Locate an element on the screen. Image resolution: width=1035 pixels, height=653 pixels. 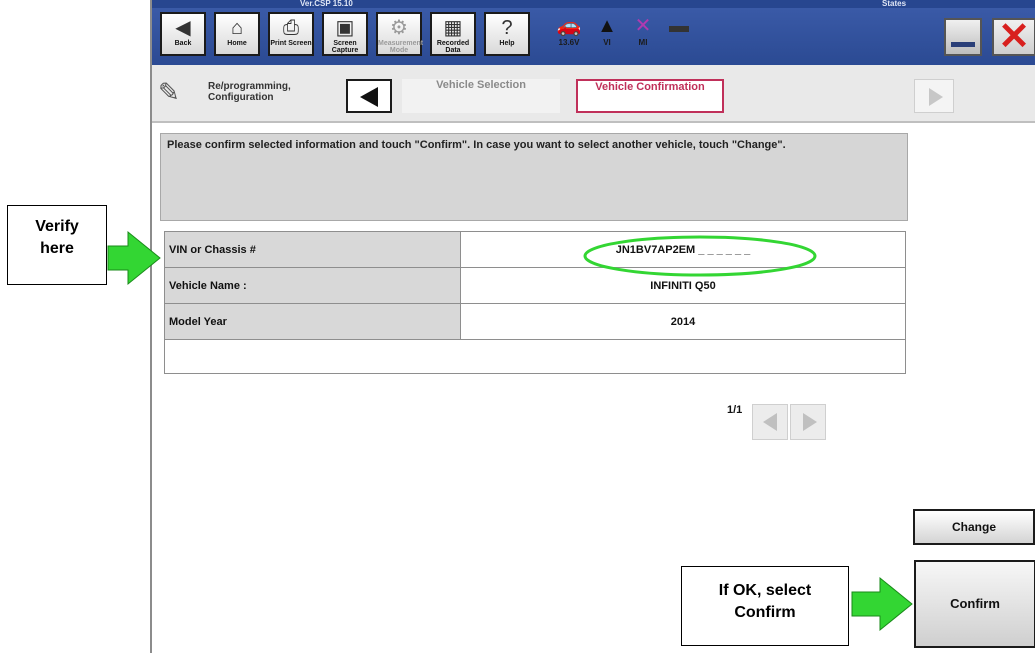
screen-capture-label: Screen Capture is located at coordinates (345, 47).